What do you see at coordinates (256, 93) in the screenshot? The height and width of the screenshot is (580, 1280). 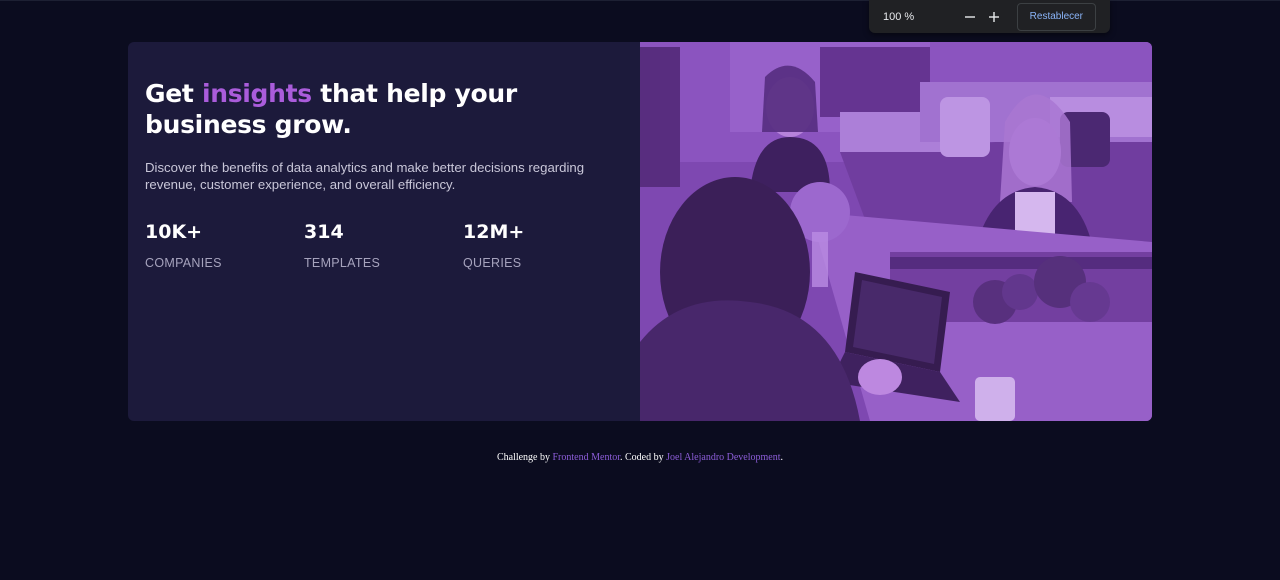 I see `headline-accent: insights` at bounding box center [256, 93].